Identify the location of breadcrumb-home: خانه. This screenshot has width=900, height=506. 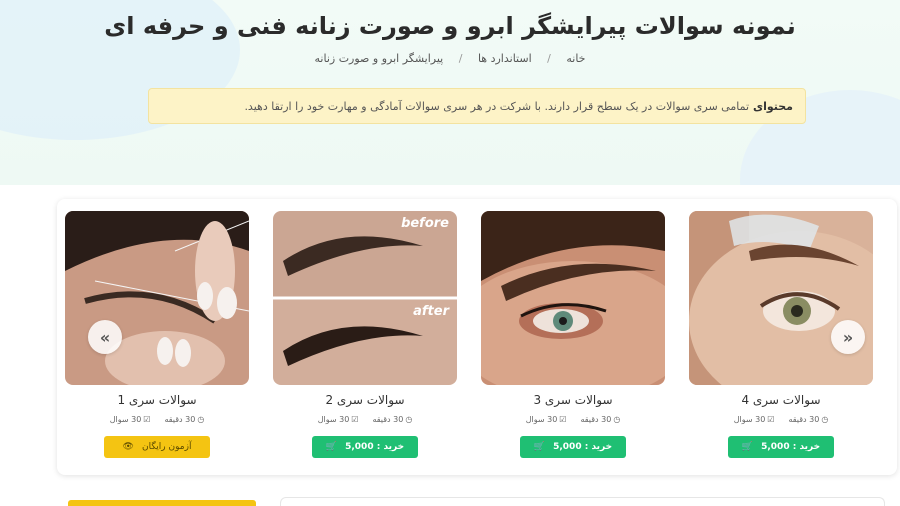
(575, 58).